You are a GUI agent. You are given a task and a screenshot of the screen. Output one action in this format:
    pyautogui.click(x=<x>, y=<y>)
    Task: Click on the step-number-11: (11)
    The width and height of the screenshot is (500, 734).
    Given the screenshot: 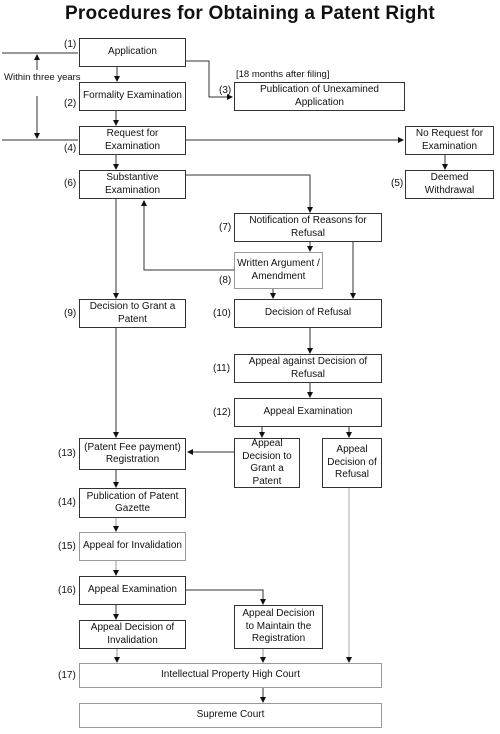 What is the action you would take?
    pyautogui.click(x=222, y=368)
    